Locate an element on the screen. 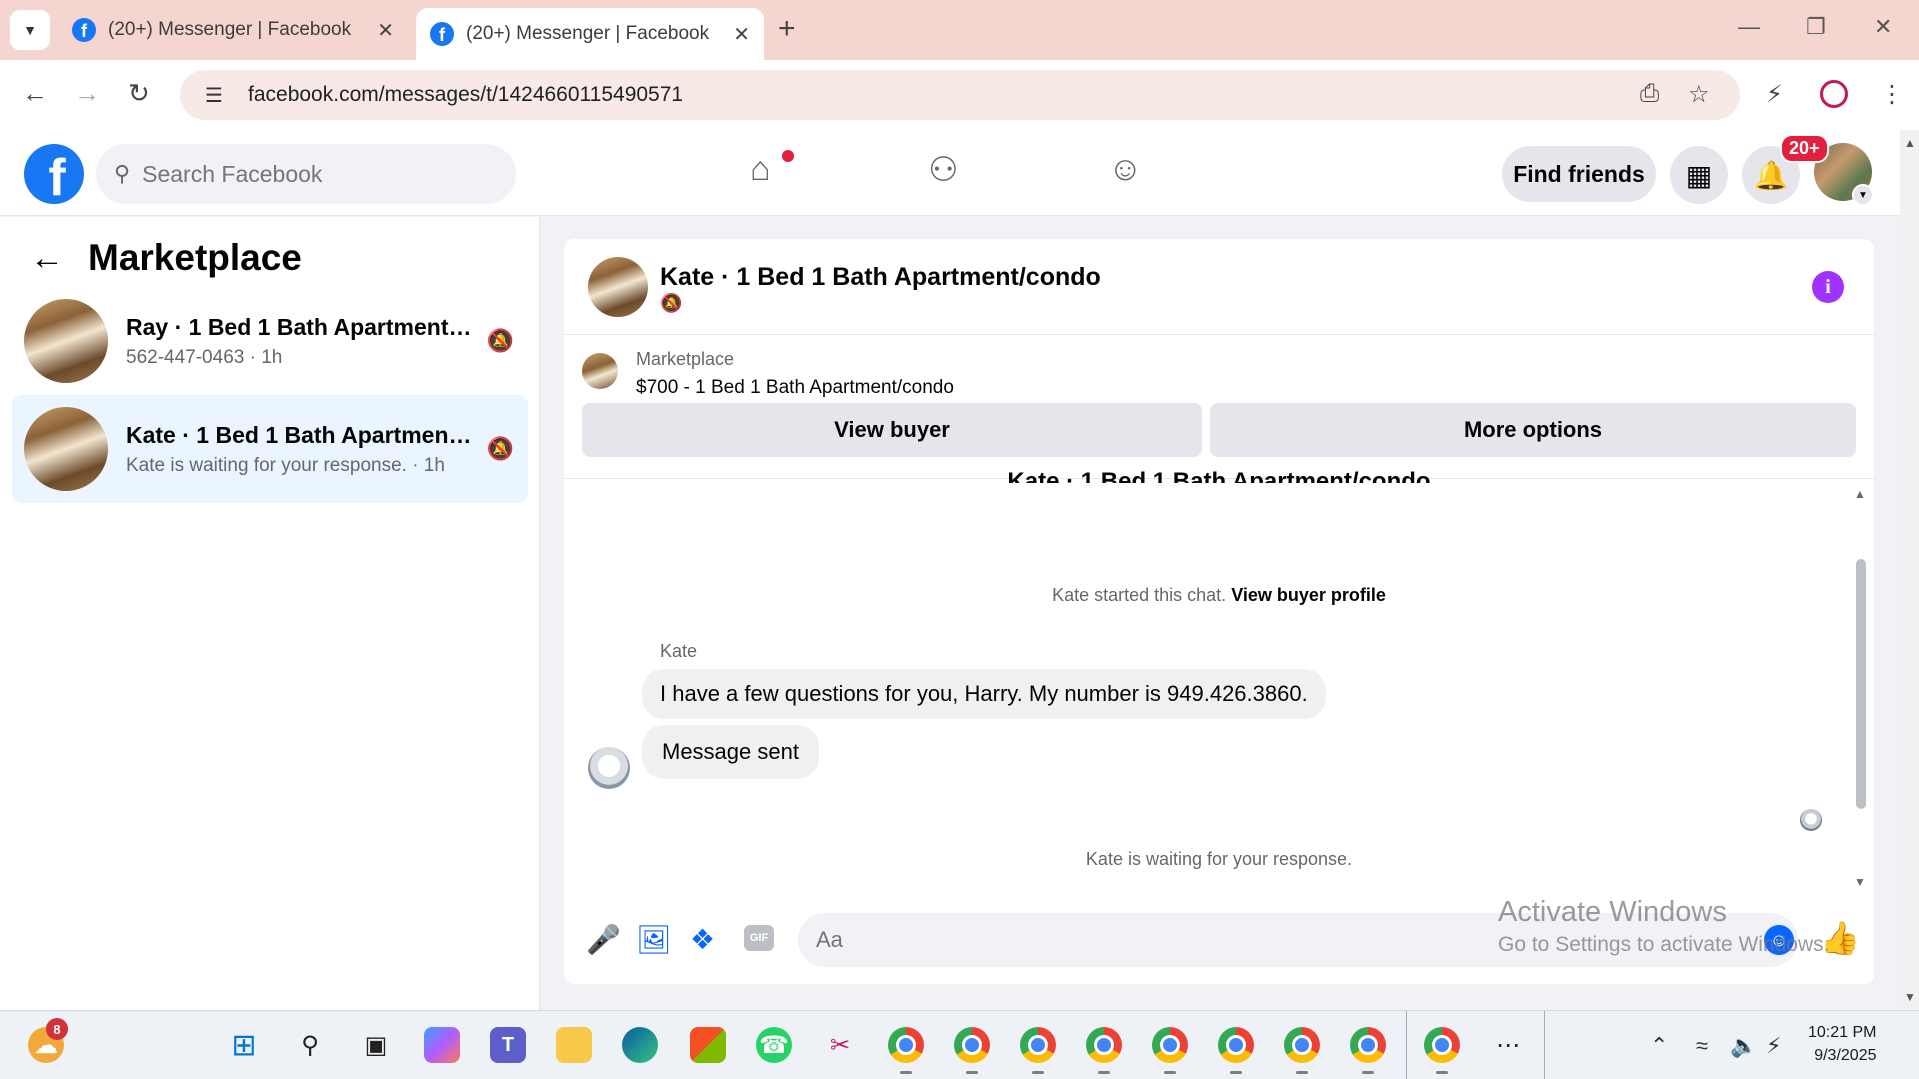  url-text: facebook.com/messages/t/1424660115490571 is located at coordinates (465, 95).